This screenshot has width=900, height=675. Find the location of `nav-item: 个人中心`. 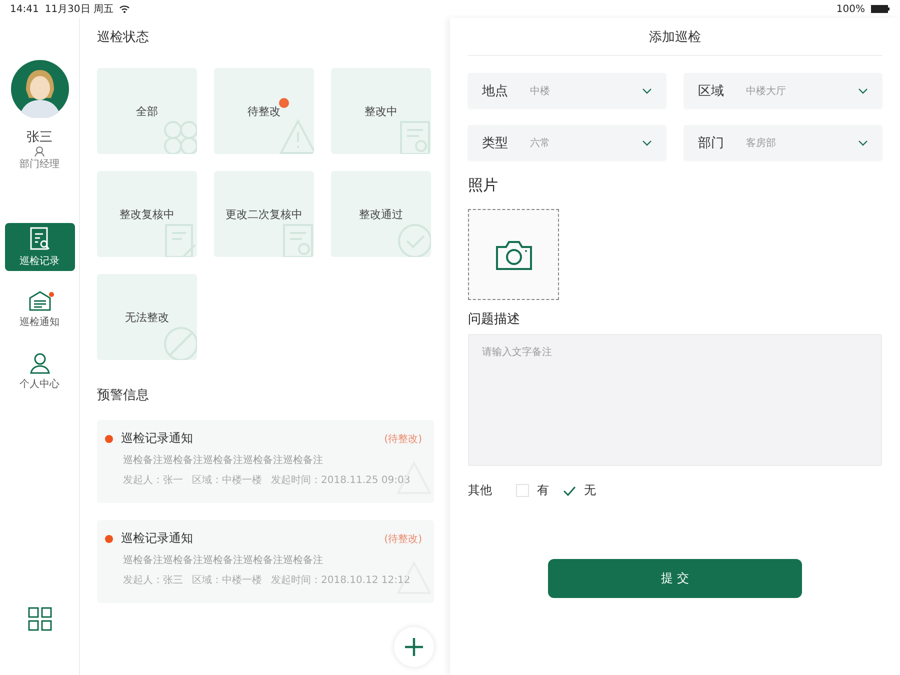

nav-item: 个人中心 is located at coordinates (39, 371).